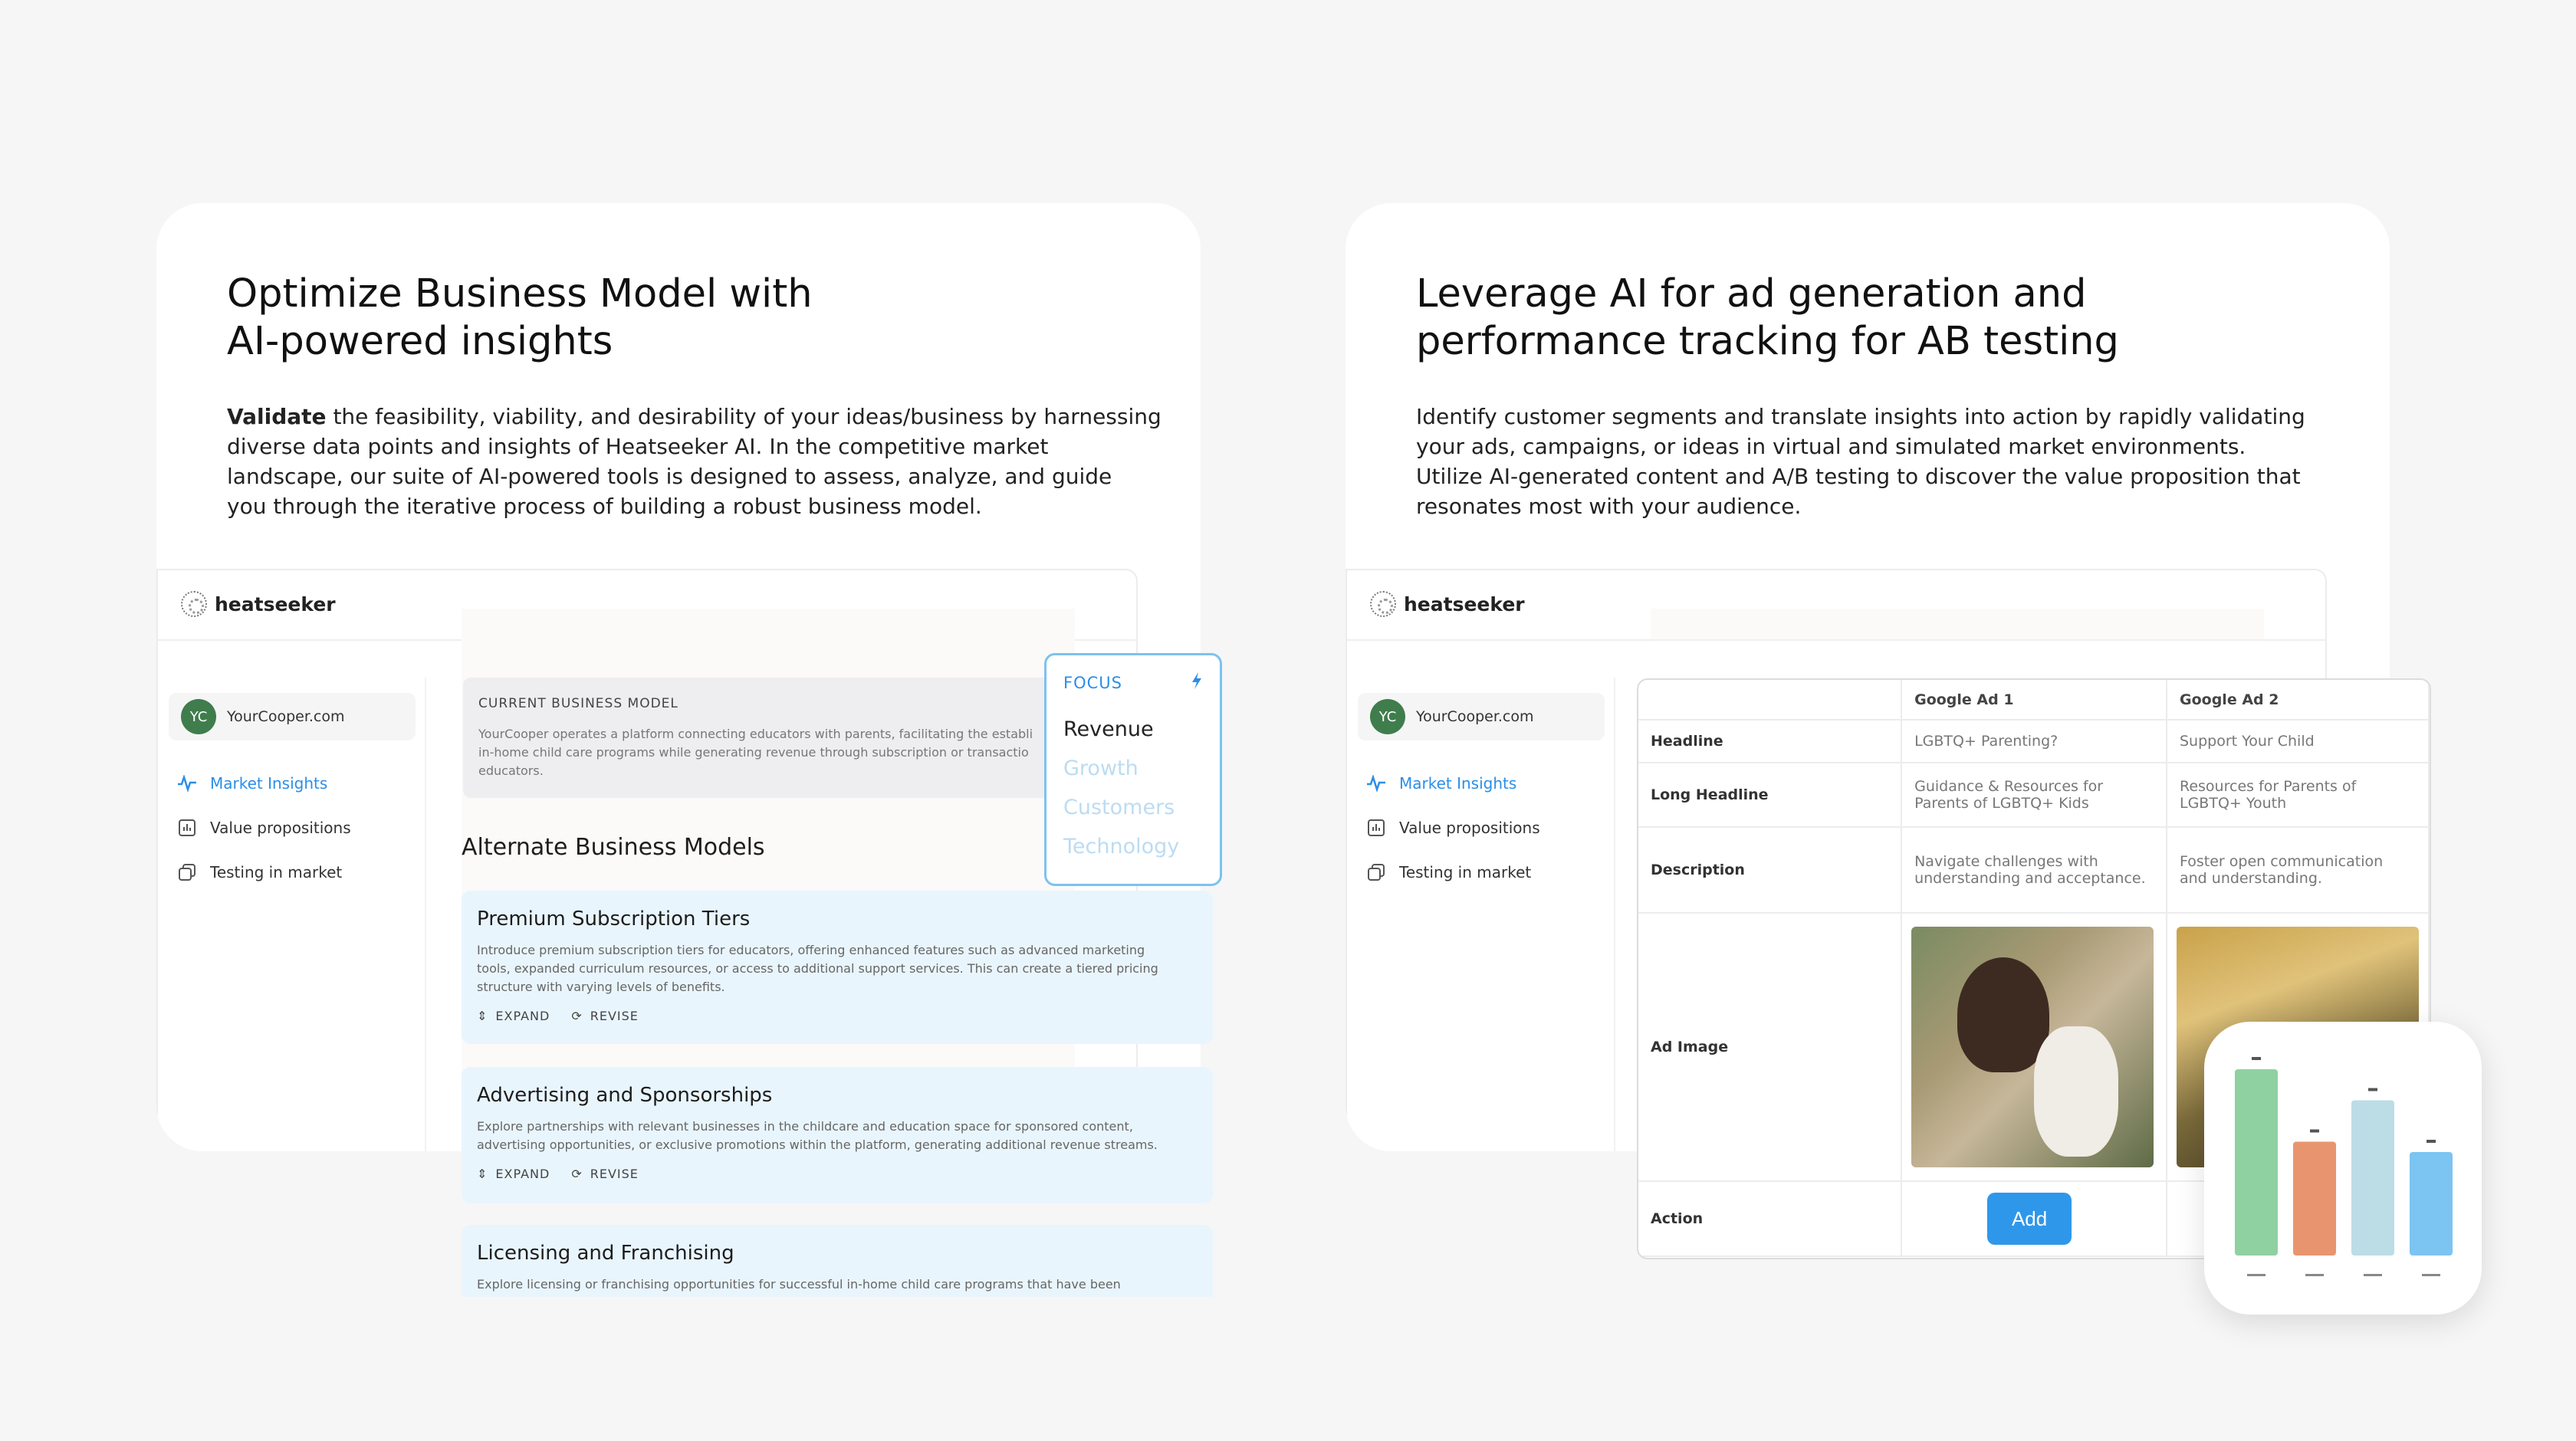 Image resolution: width=2576 pixels, height=1441 pixels. I want to click on column-header: Google Ad 2, so click(2298, 700).